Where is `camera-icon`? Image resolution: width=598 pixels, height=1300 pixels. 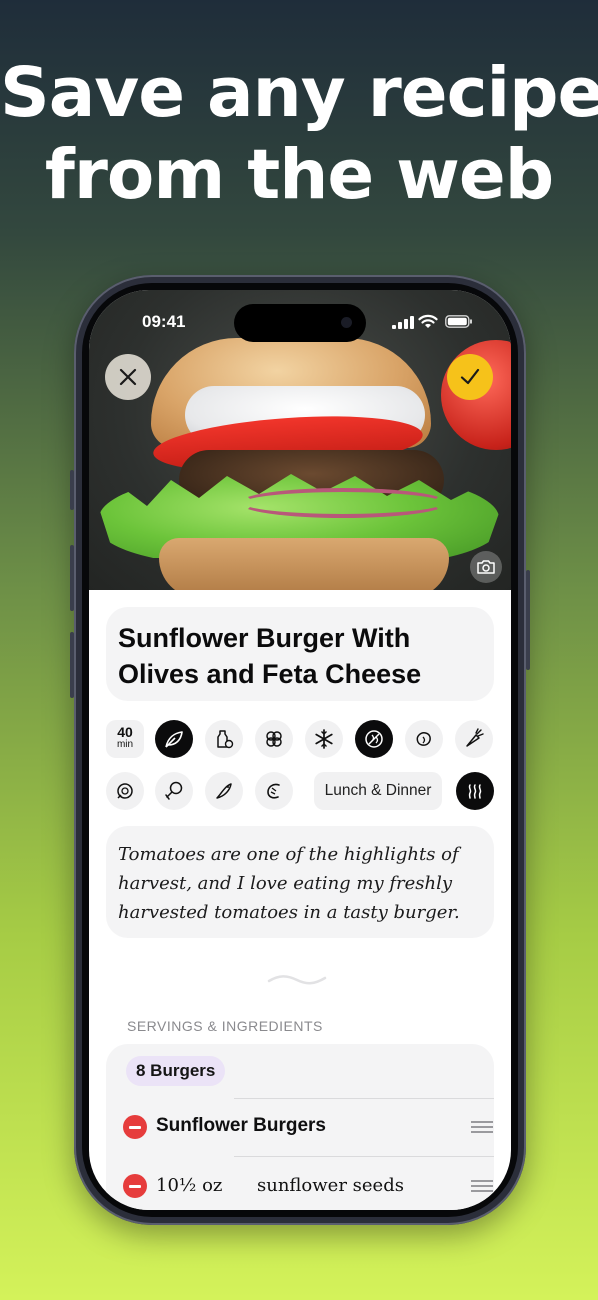
camera-icon is located at coordinates (486, 567).